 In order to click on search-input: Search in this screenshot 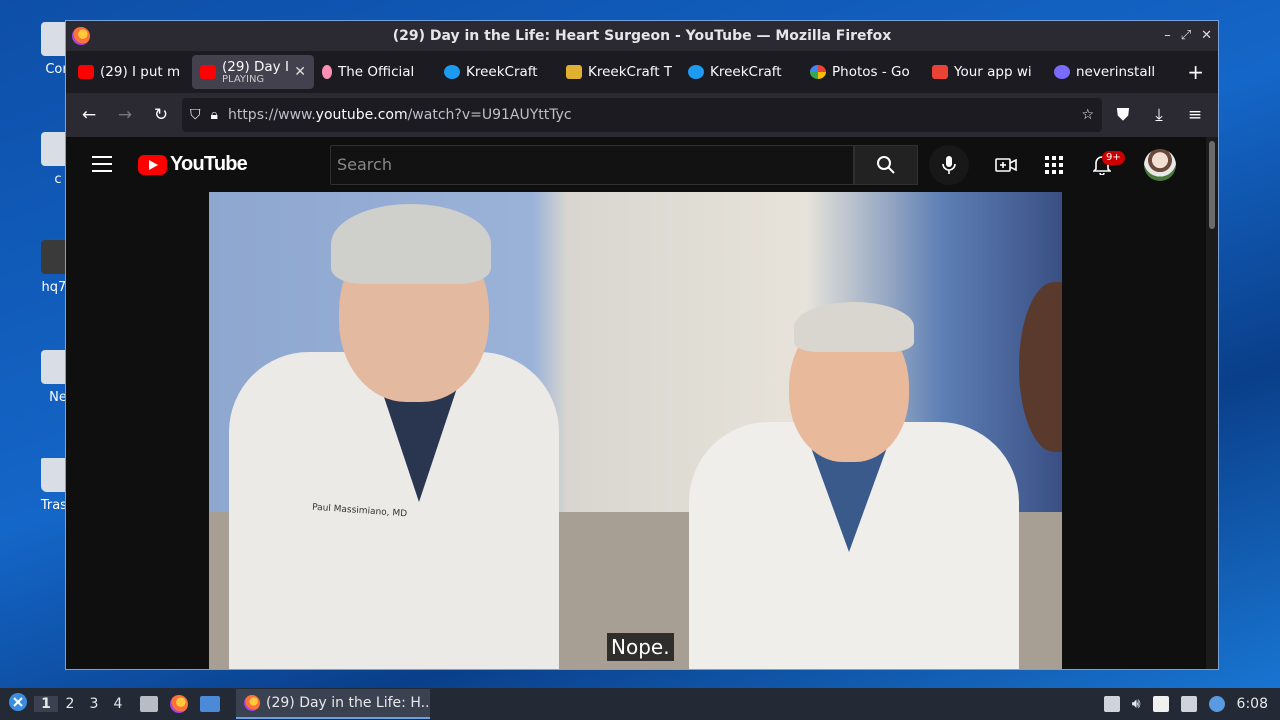, I will do `click(592, 165)`.